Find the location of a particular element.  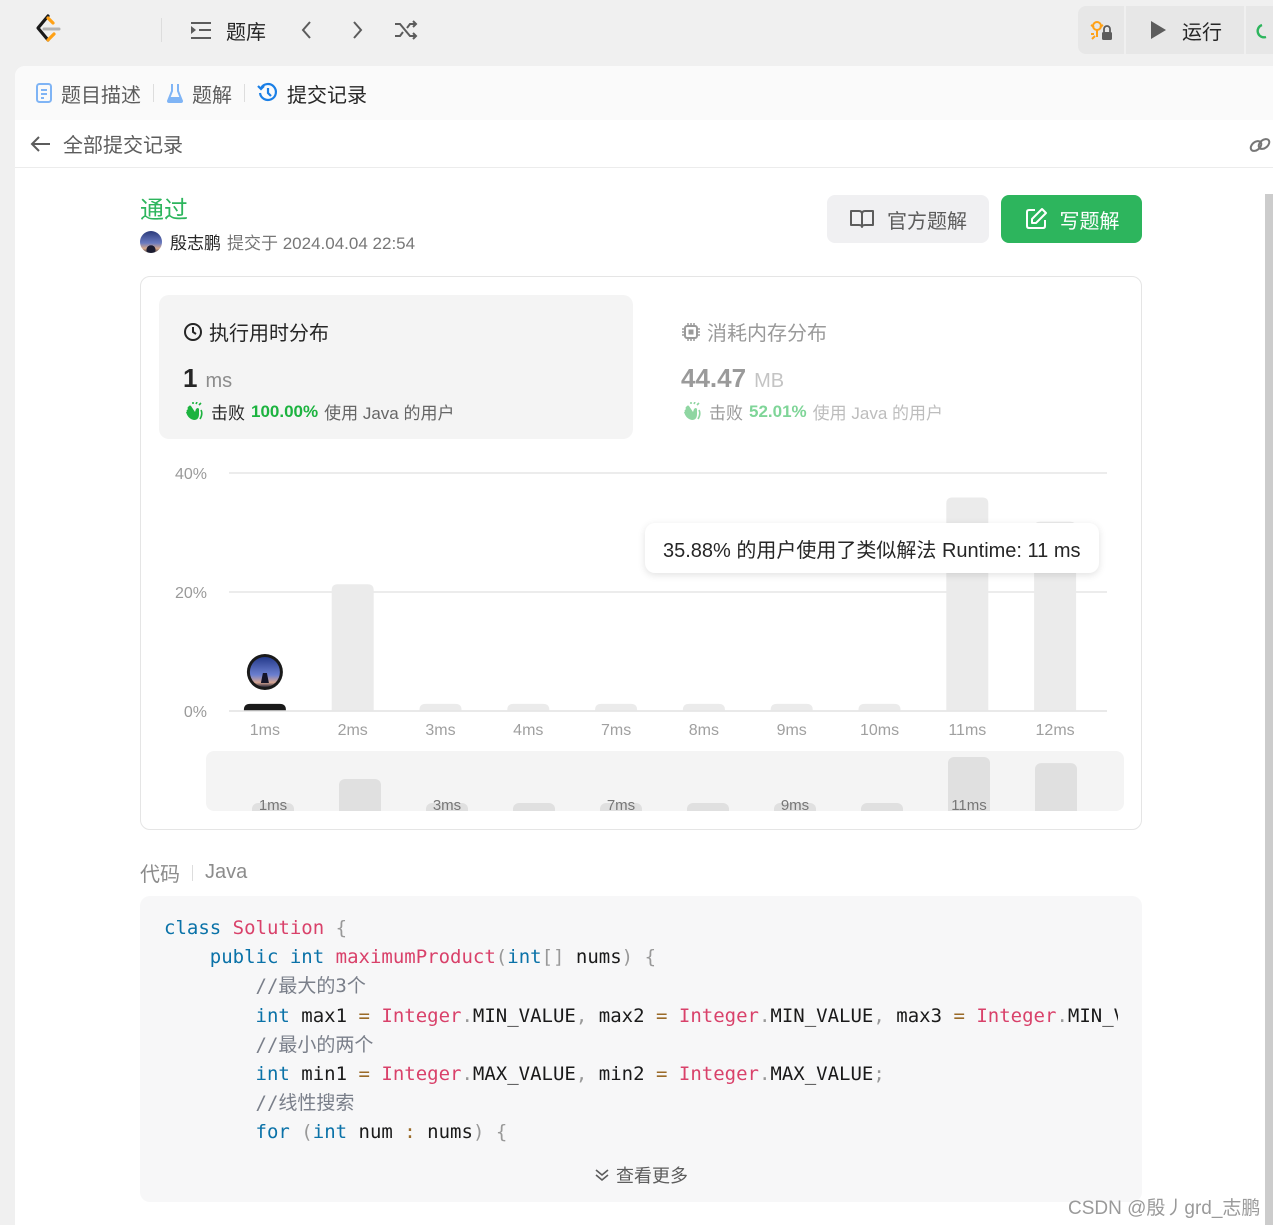

tab-bar: 题目描述 题解 提交记录 is located at coordinates (644, 93).